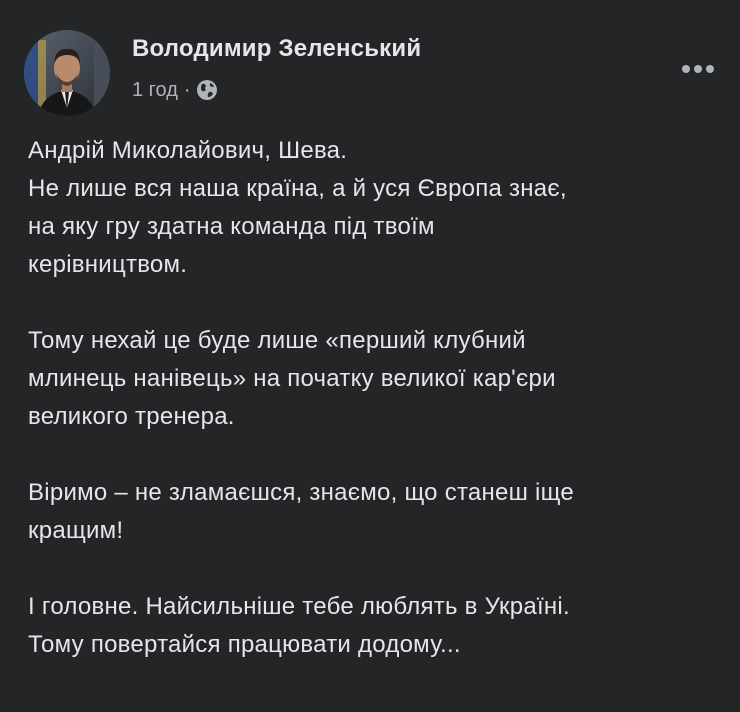 The image size is (740, 712). I want to click on post-text-line: кращим!, so click(76, 530).